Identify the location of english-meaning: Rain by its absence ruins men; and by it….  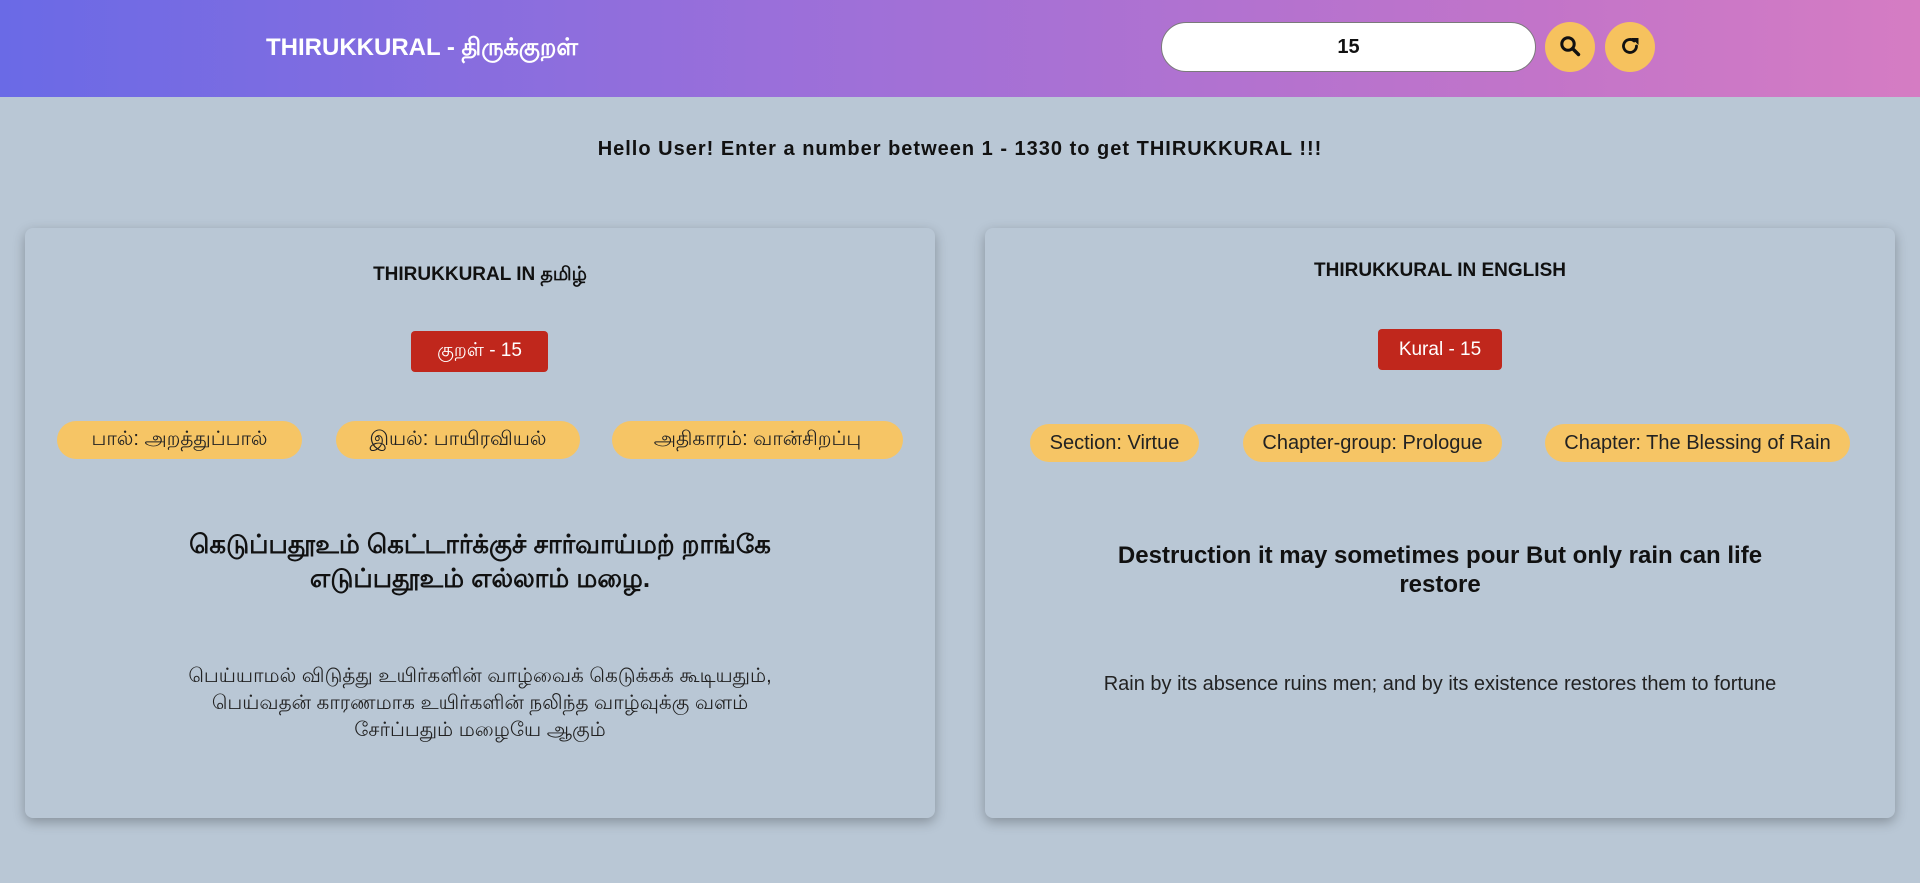
(1440, 684).